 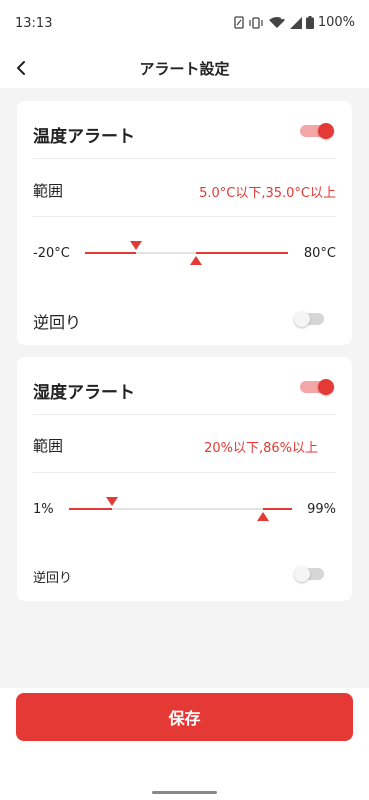 I want to click on temperature-slider-min: -20°C, so click(x=51, y=253).